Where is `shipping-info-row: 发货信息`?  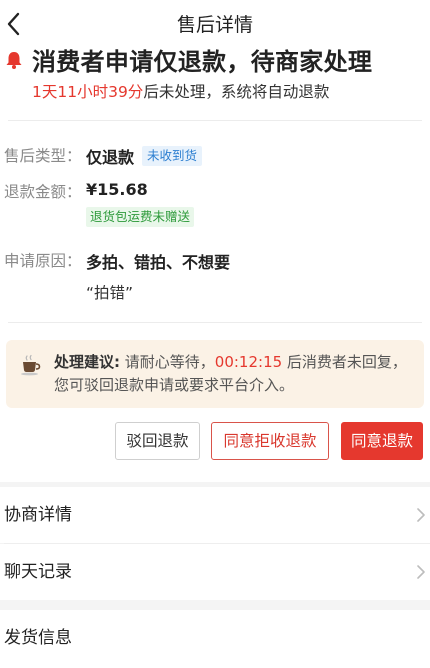 shipping-info-row: 发货信息 is located at coordinates (215, 639).